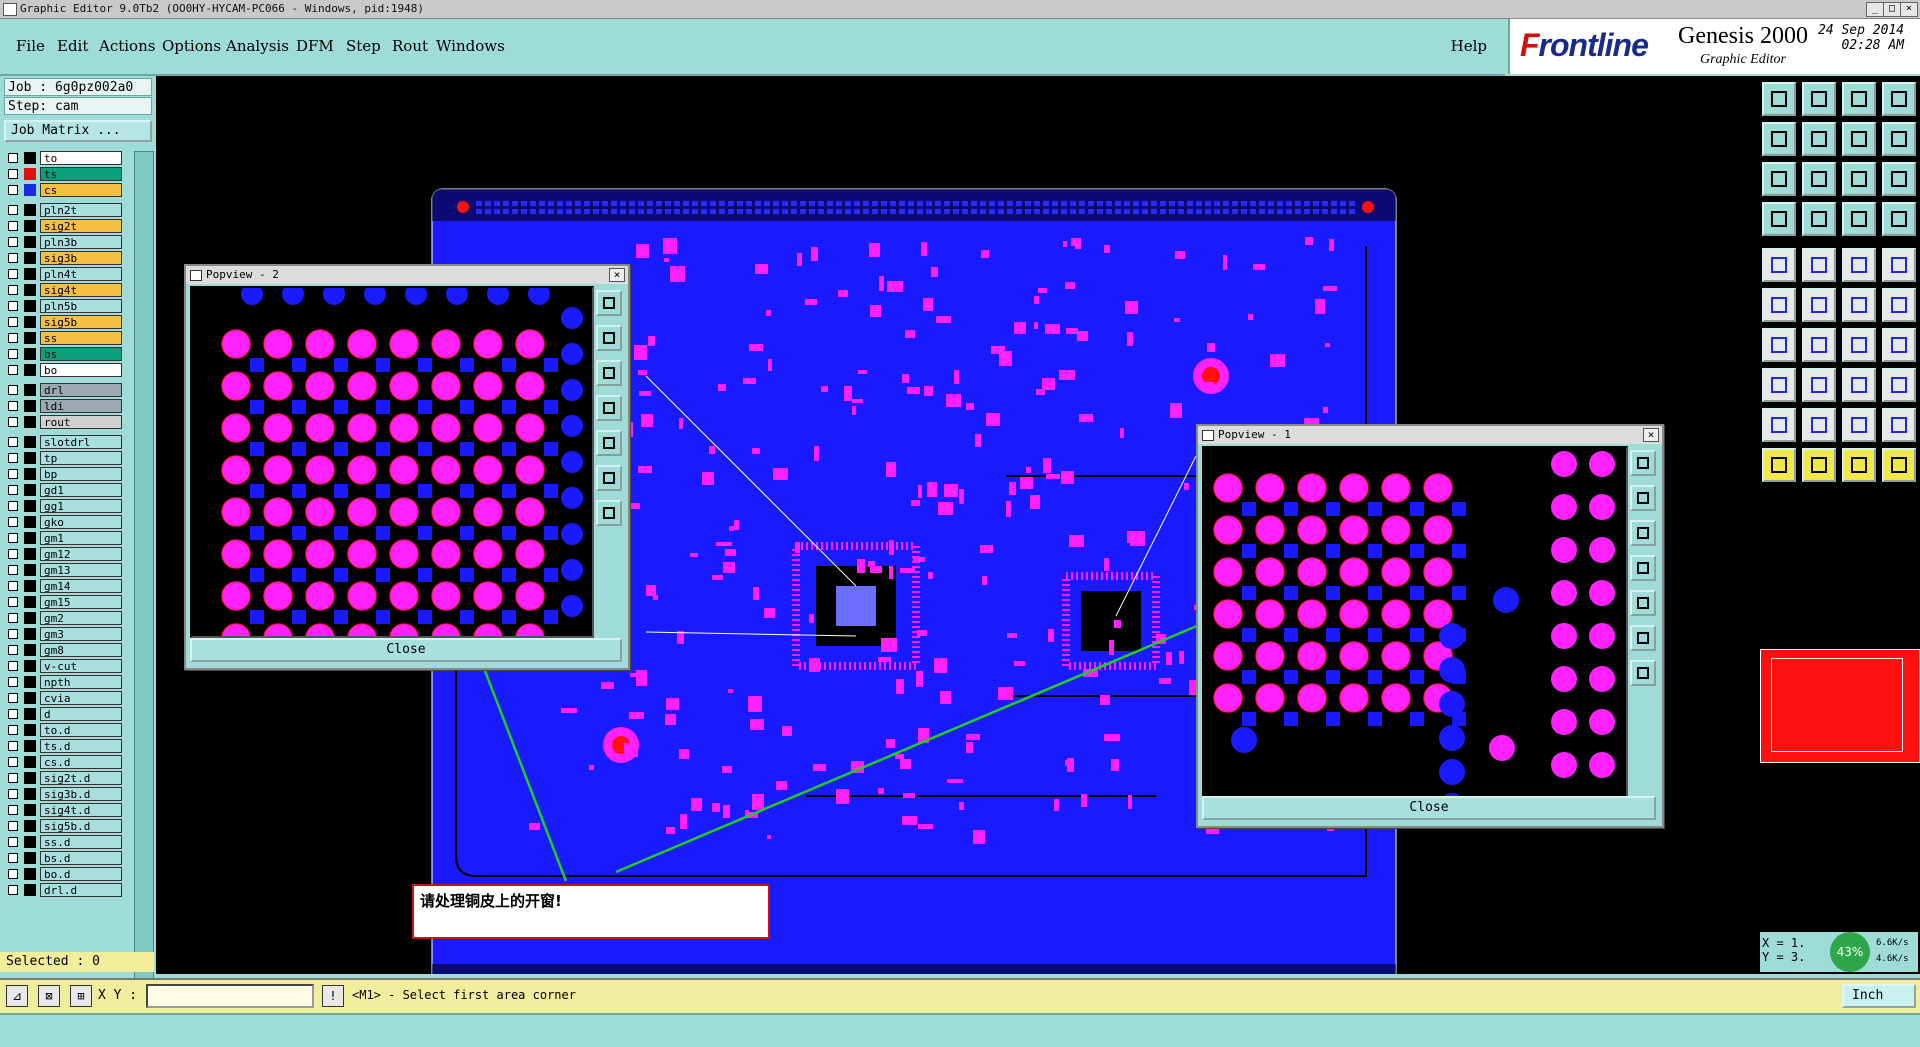 This screenshot has height=1047, width=1920. I want to click on layer-row: sig5b.d, so click(64, 826).